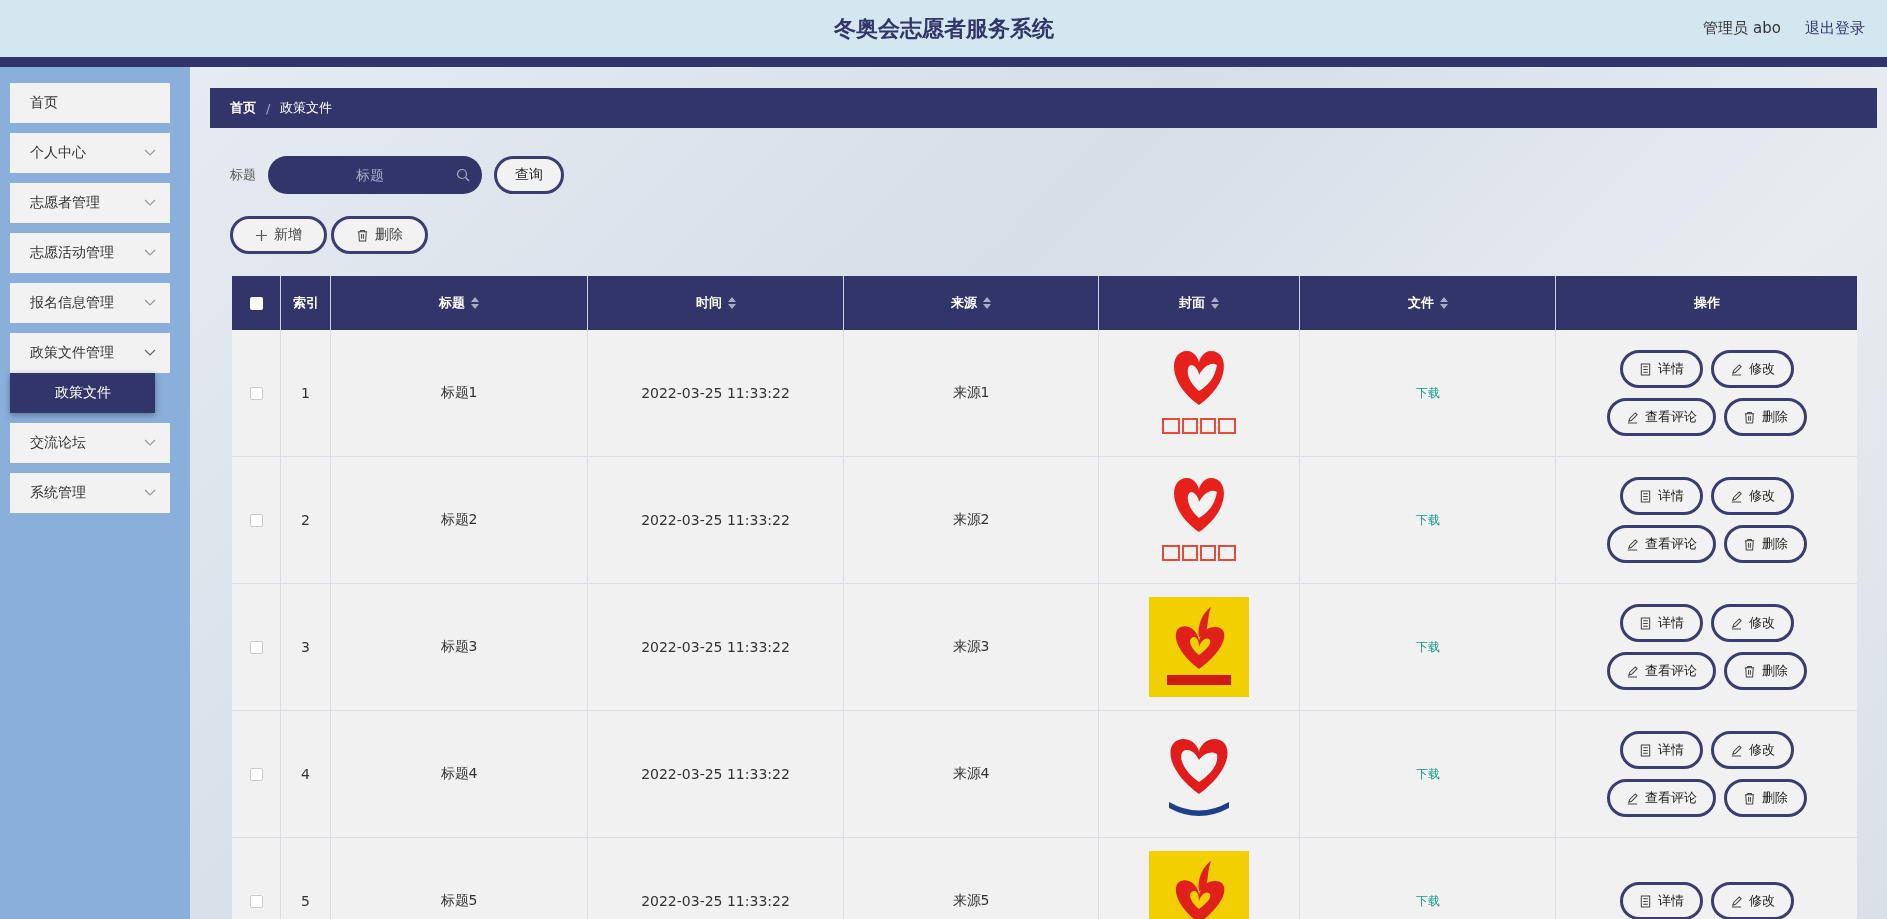  I want to click on column-header: 操作, so click(1706, 303).